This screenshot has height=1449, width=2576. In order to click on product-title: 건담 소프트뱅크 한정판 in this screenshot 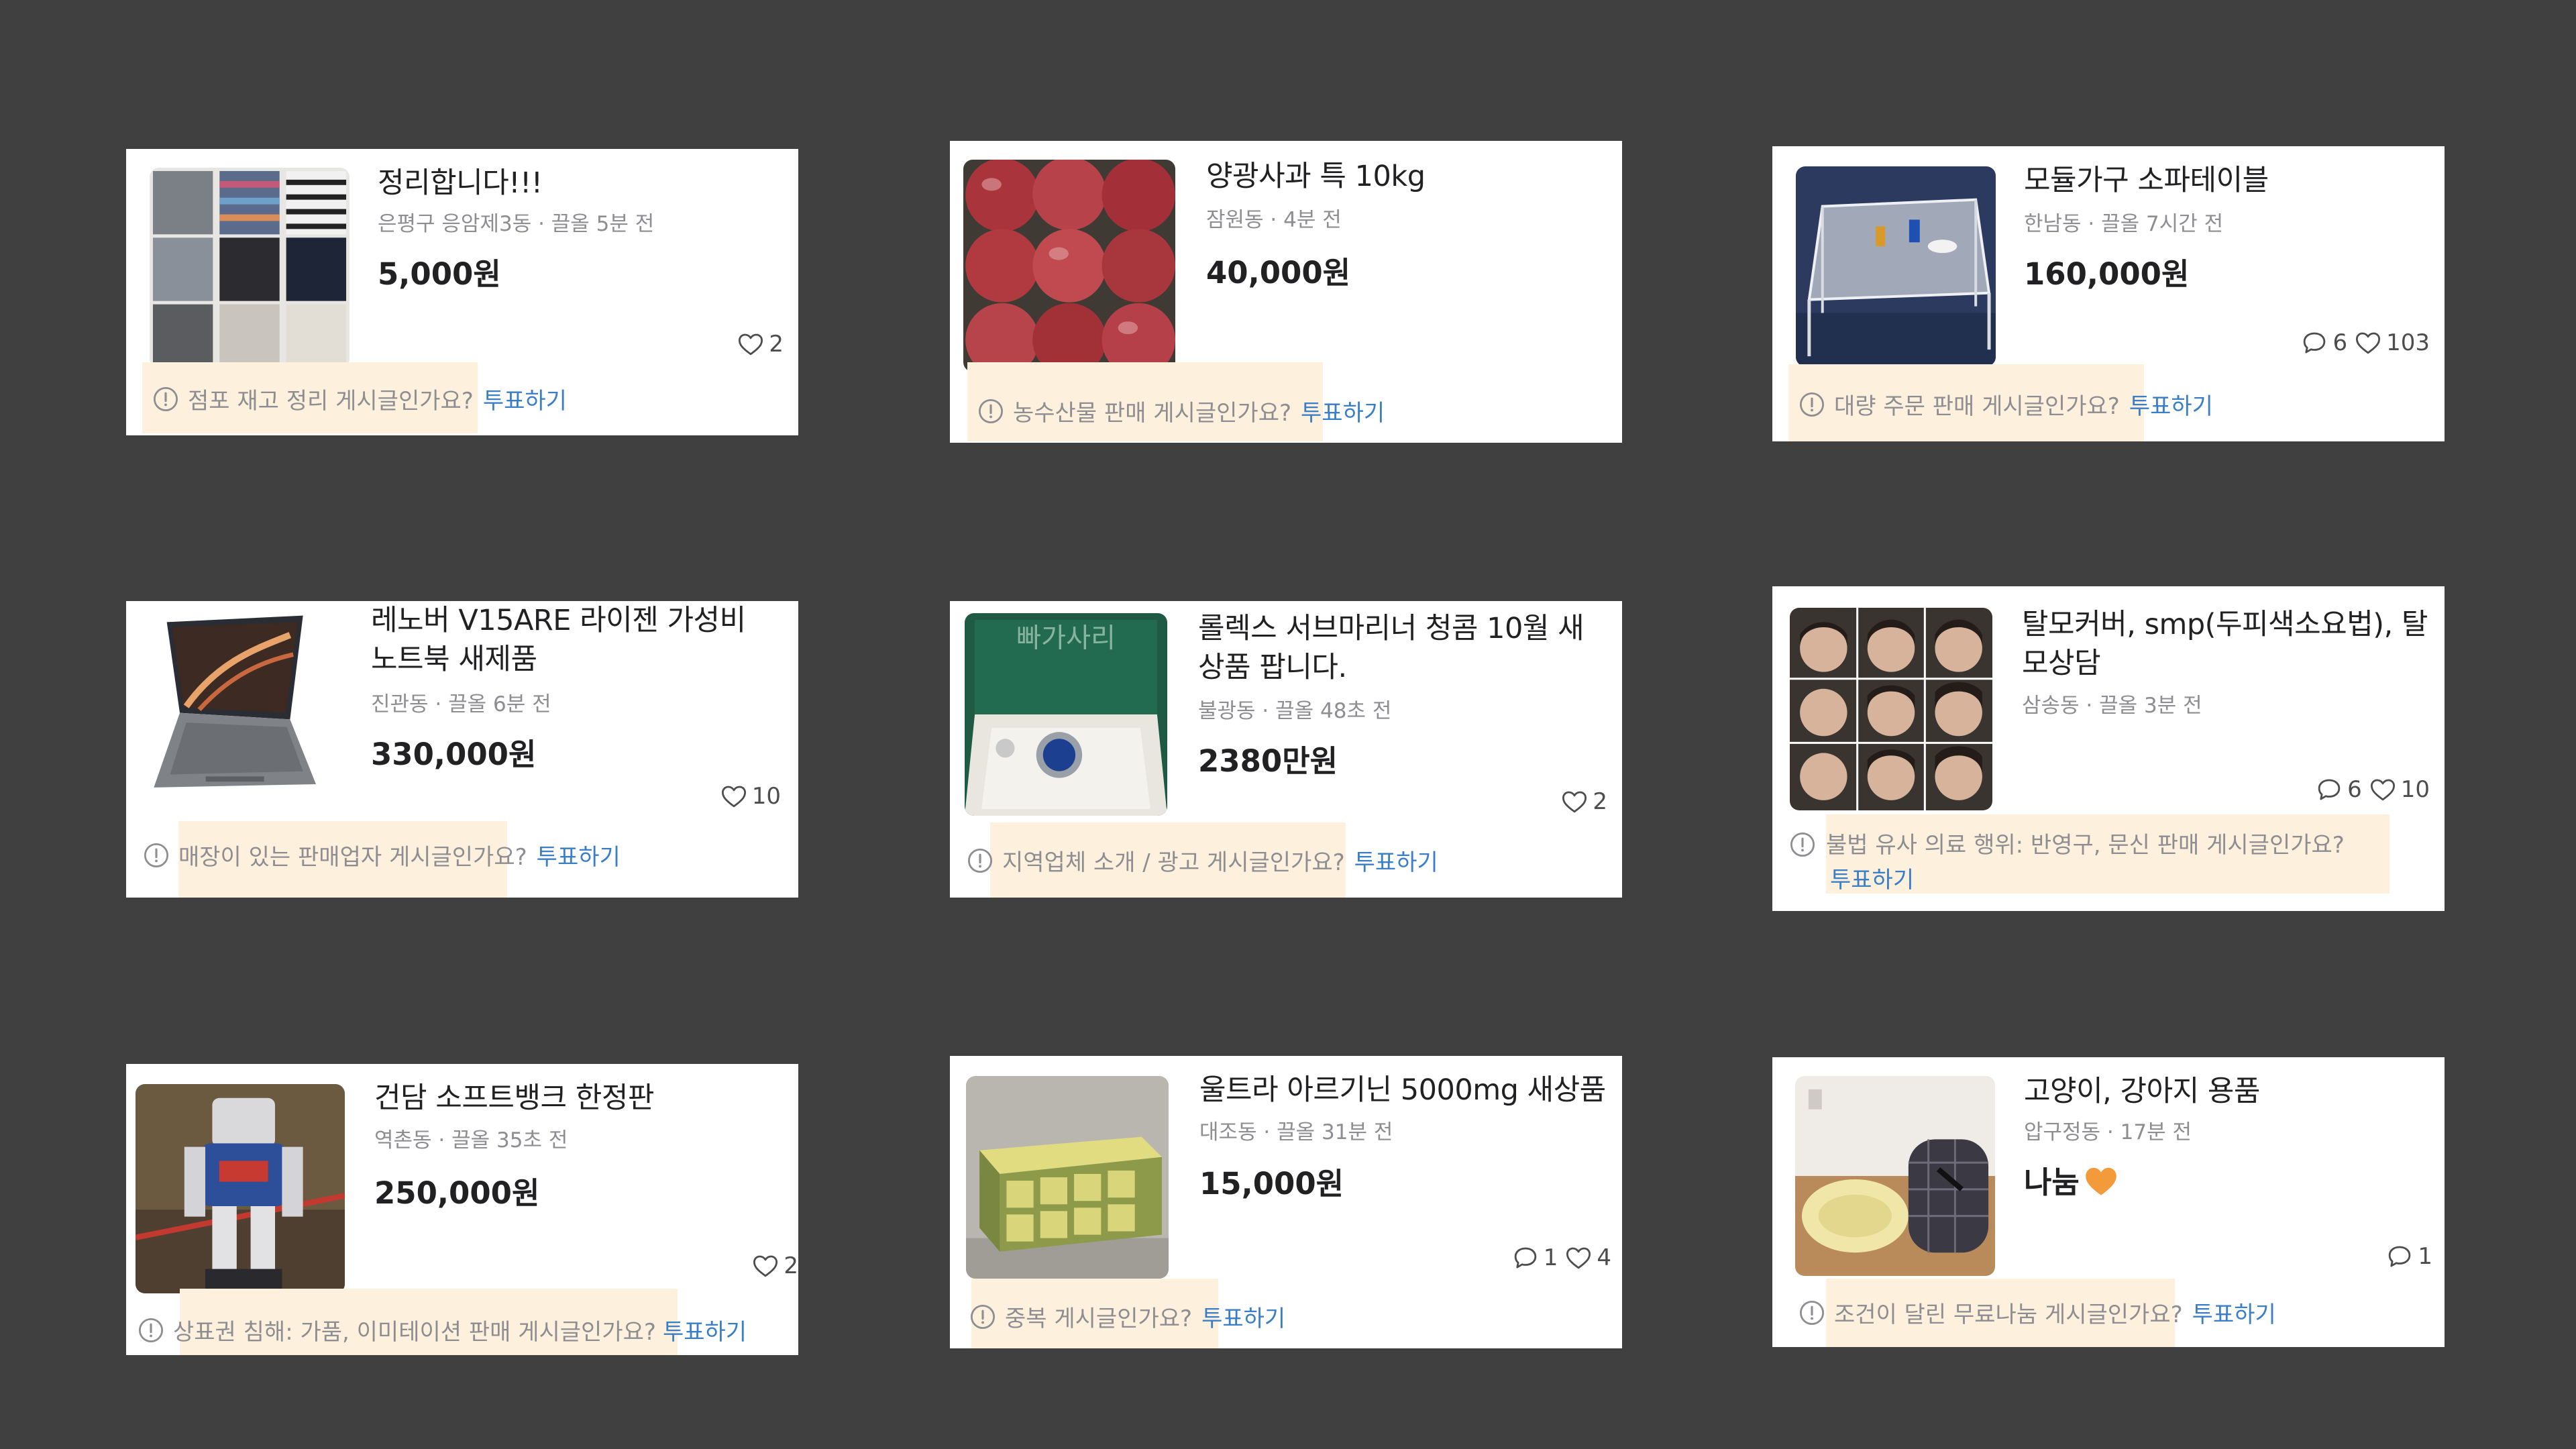, I will do `click(579, 1098)`.